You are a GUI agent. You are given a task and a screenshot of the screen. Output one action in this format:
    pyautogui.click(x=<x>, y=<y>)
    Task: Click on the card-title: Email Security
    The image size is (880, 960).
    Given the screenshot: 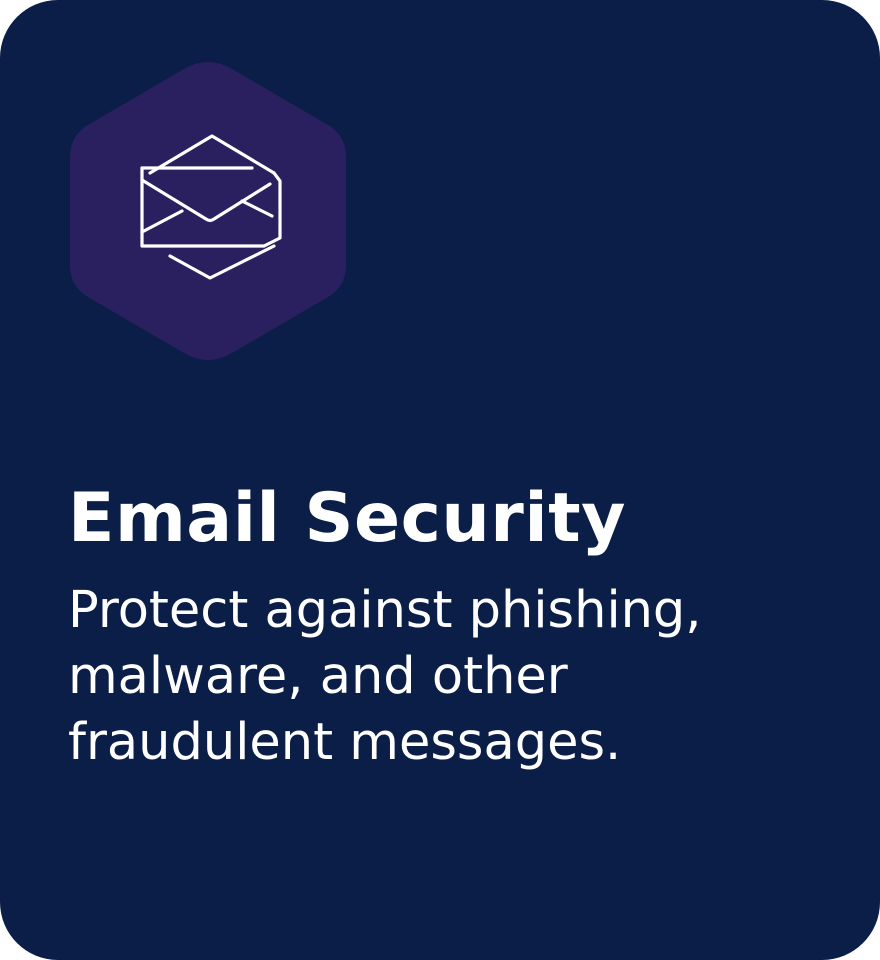 What is the action you would take?
    pyautogui.click(x=347, y=518)
    